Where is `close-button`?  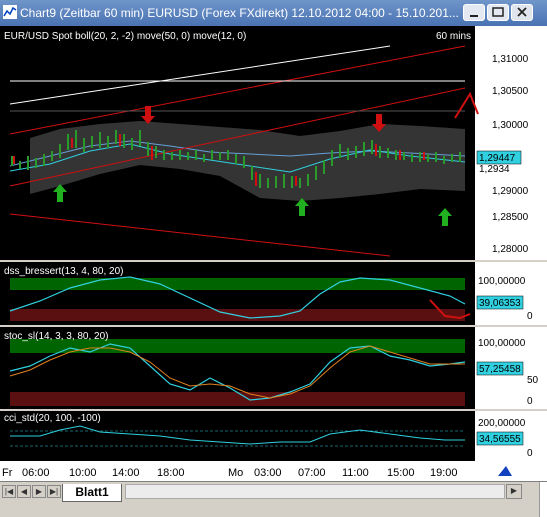 close-button is located at coordinates (522, 12).